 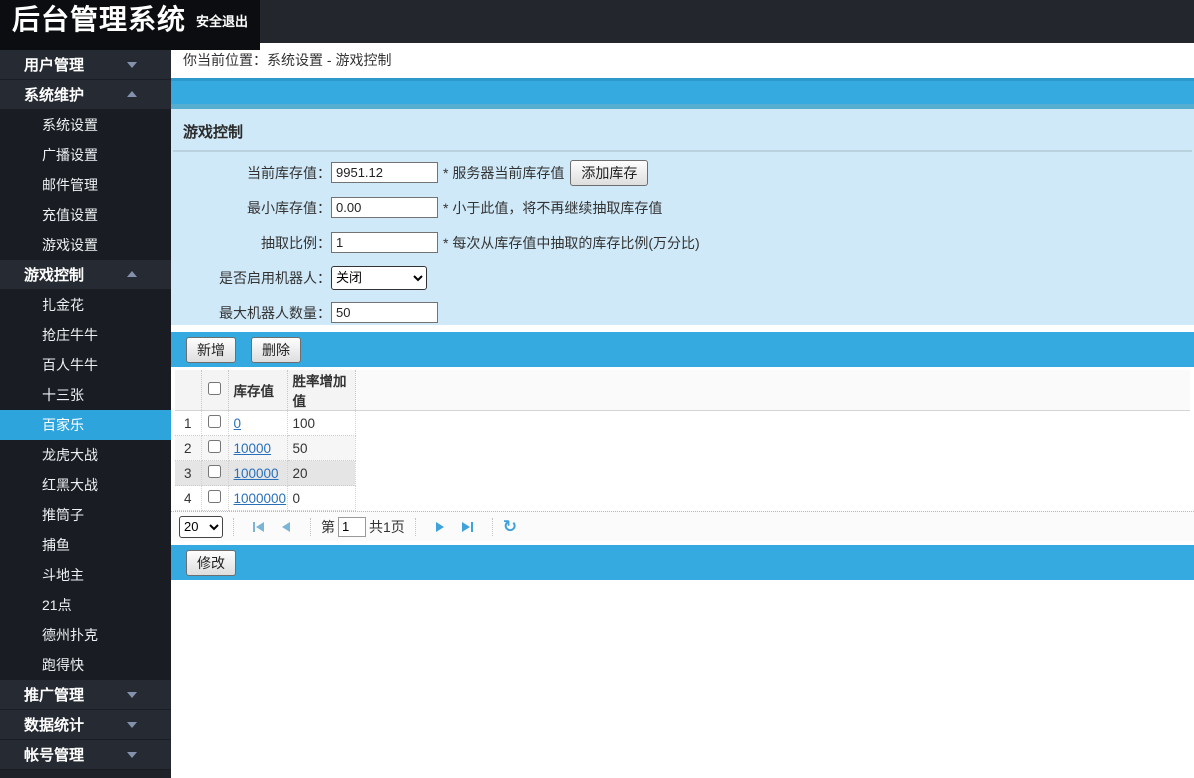 I want to click on spacer, so click(x=682, y=328).